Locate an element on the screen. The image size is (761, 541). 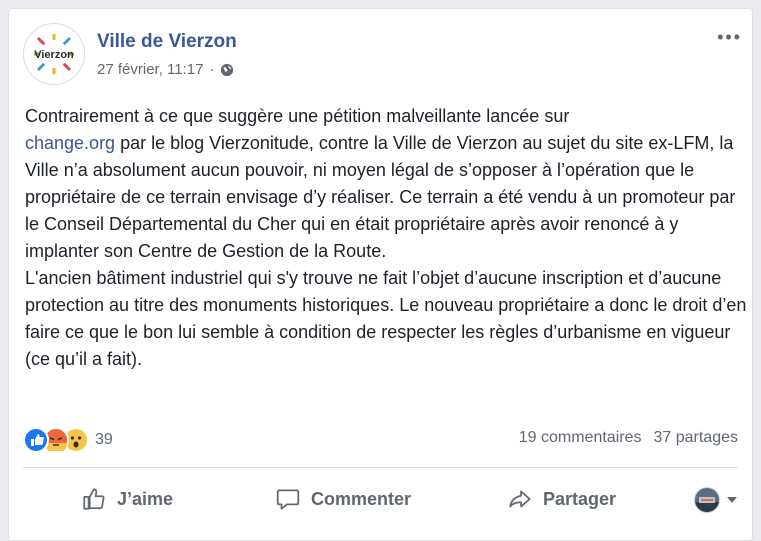
shares-count-link: 37 partages is located at coordinates (695, 438).